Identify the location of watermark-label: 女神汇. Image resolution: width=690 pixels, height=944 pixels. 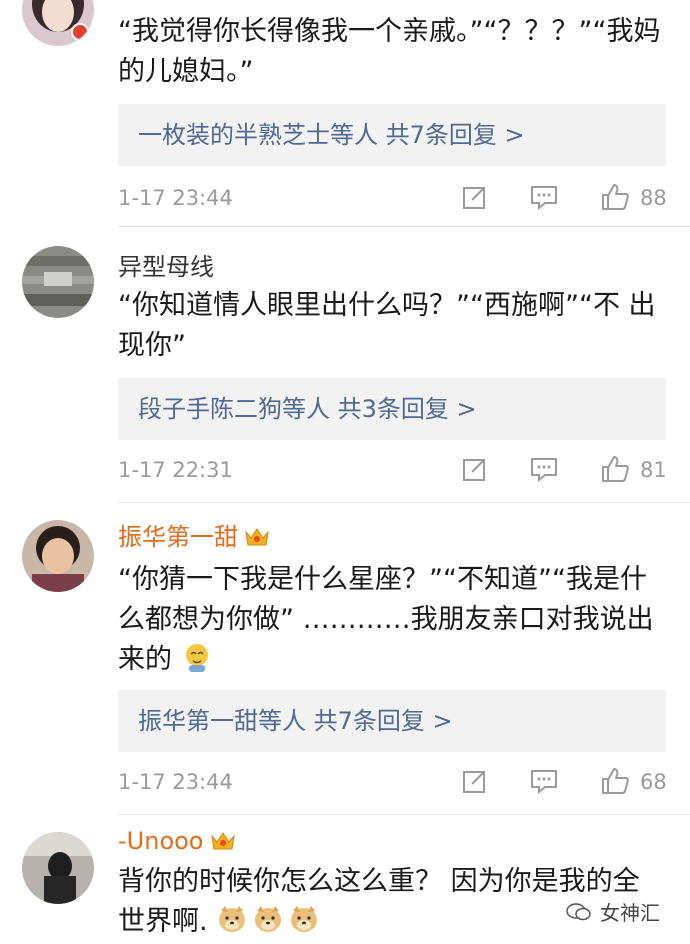
(630, 913).